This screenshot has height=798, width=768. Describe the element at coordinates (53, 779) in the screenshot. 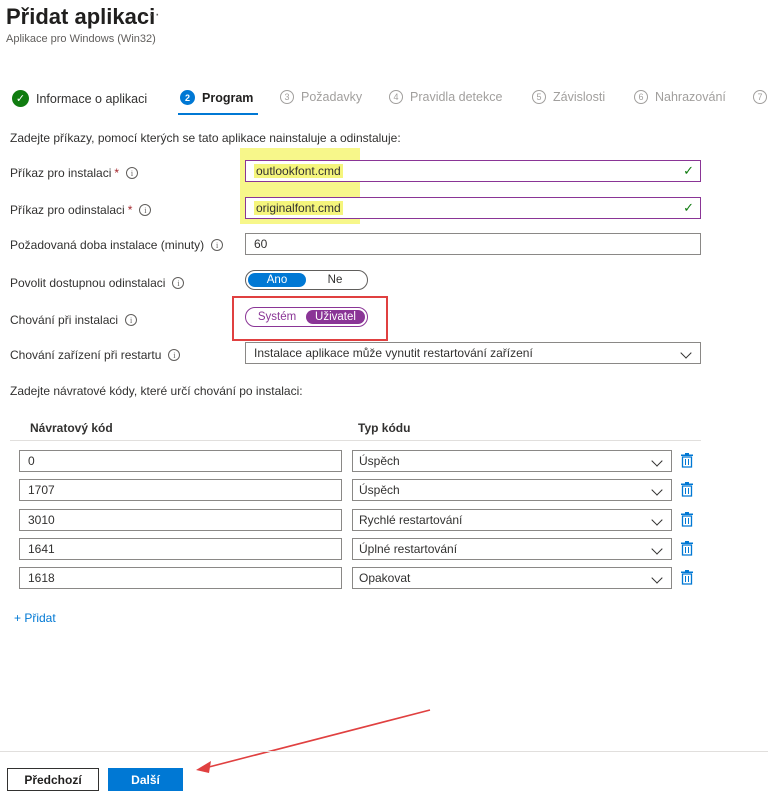

I see `previous-button: Předchozí` at that location.